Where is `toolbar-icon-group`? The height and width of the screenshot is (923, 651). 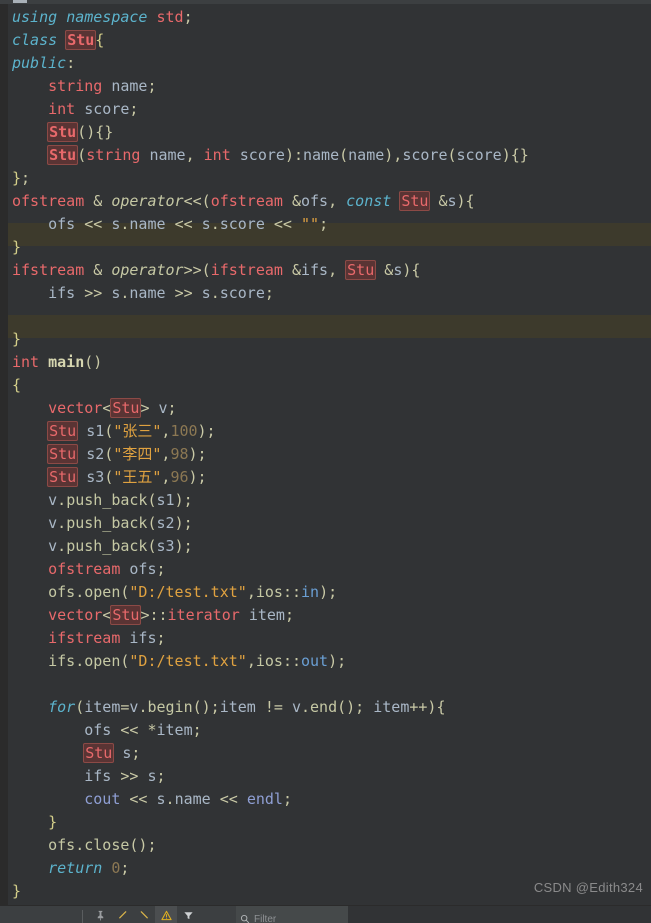 toolbar-icon-group is located at coordinates (138, 914).